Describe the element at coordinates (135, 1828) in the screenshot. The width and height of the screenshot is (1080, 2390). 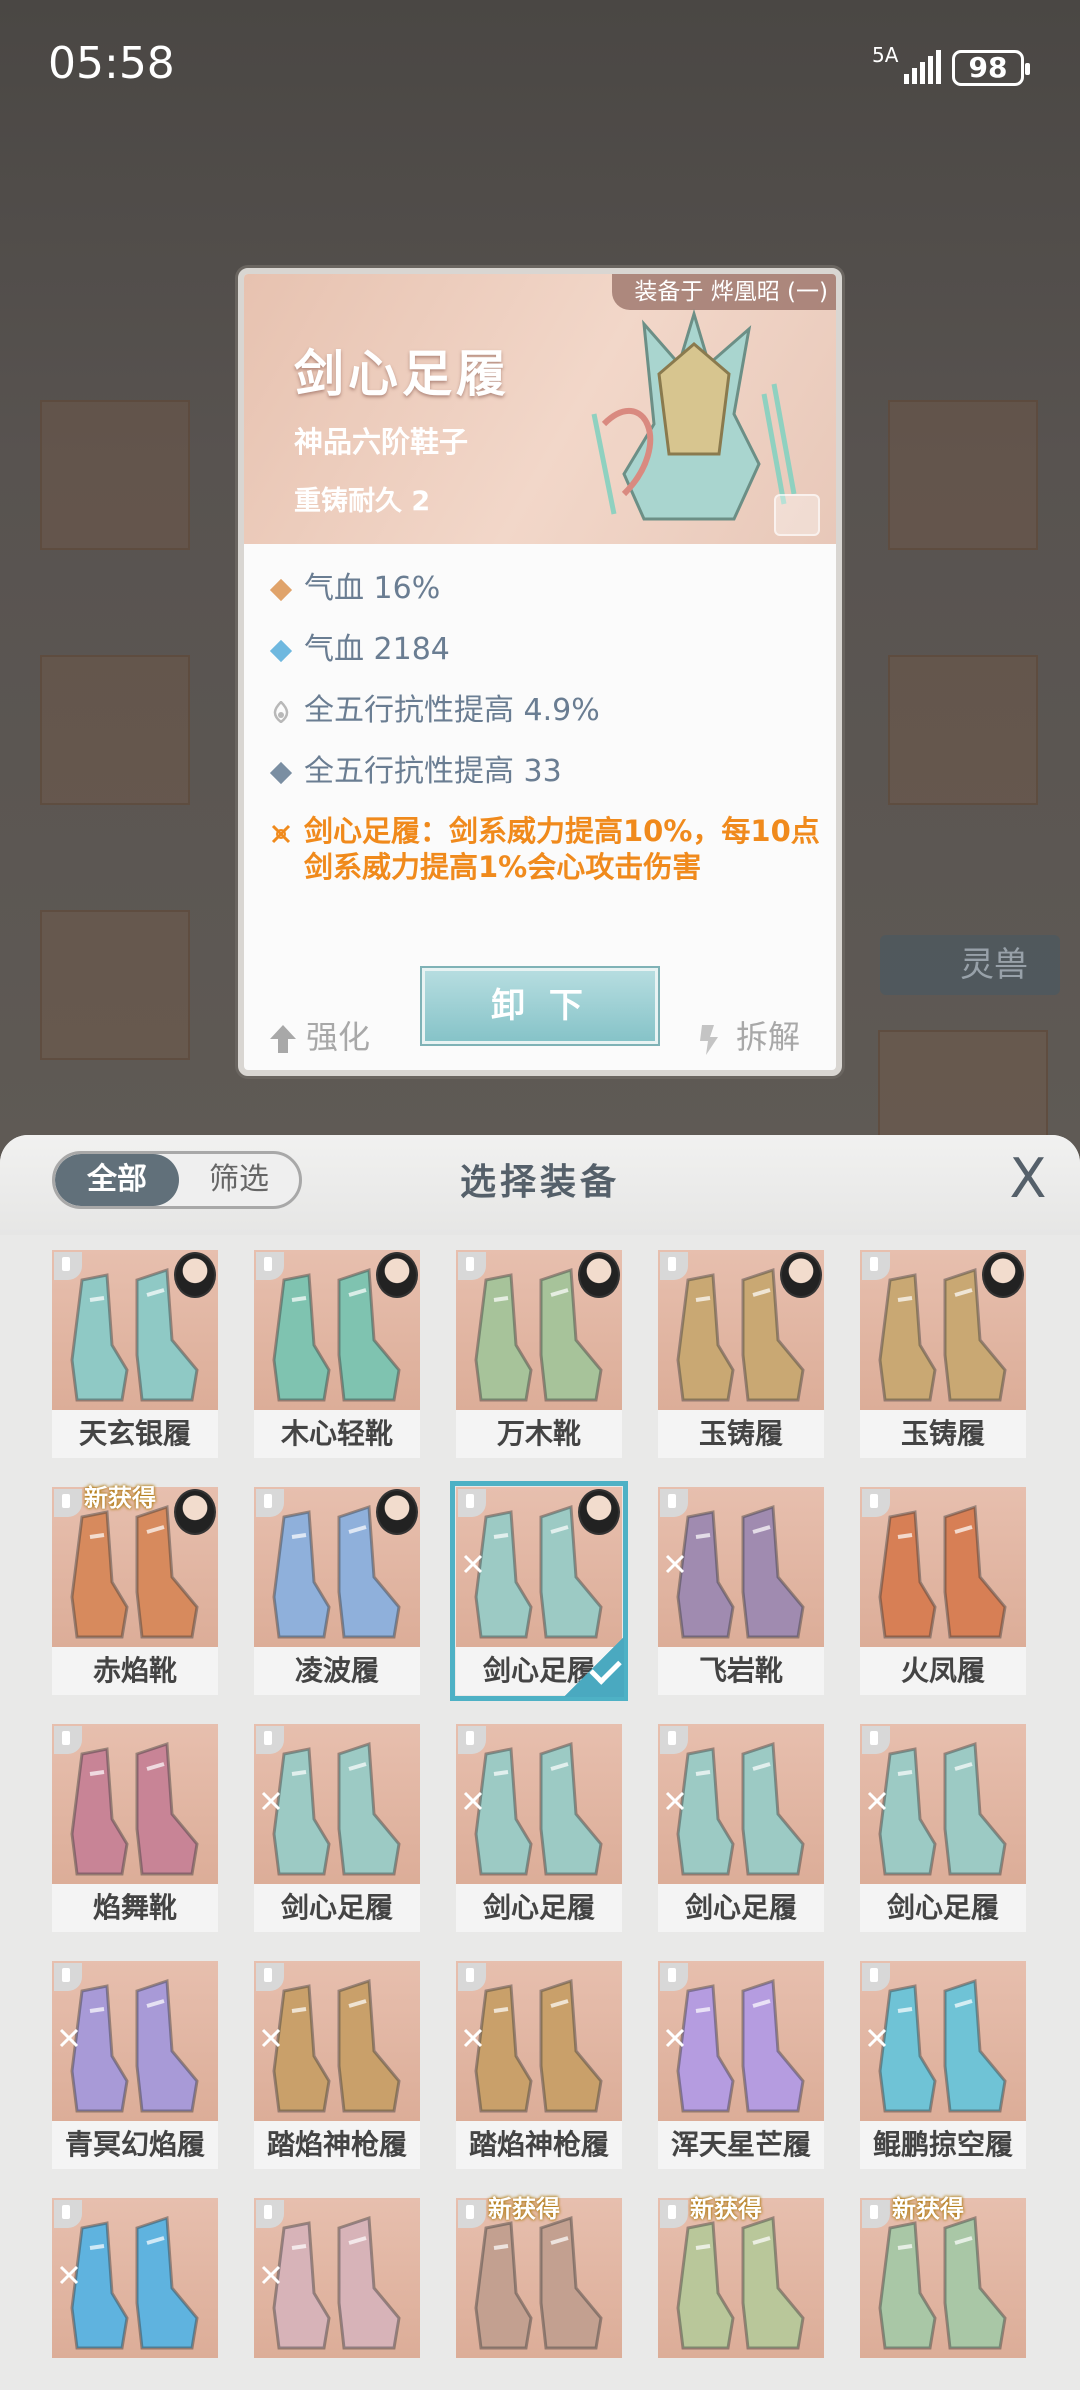
I see `equipment-tile: 焰舞靴` at that location.